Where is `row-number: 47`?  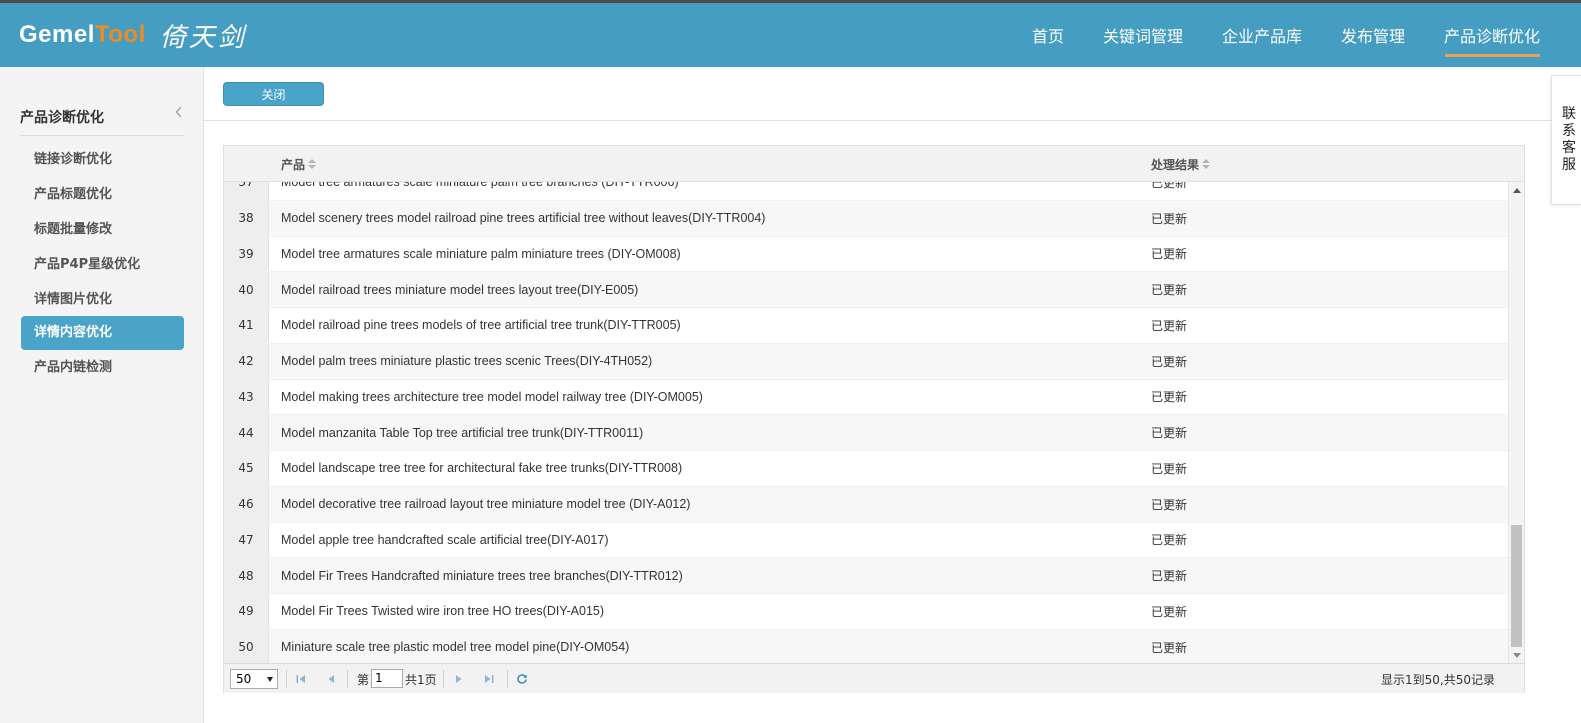
row-number: 47 is located at coordinates (246, 540).